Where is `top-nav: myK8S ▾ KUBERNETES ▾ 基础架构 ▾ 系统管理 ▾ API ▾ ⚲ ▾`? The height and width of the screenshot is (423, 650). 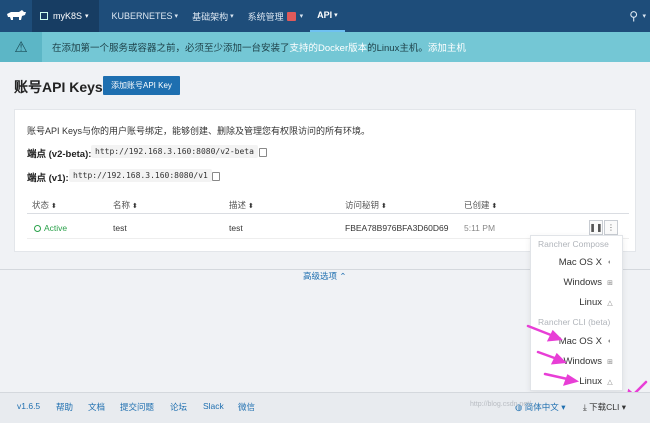 top-nav: myK8S ▾ KUBERNETES ▾ 基础架构 ▾ 系统管理 ▾ API ▾ ⚲ ▾ is located at coordinates (325, 16).